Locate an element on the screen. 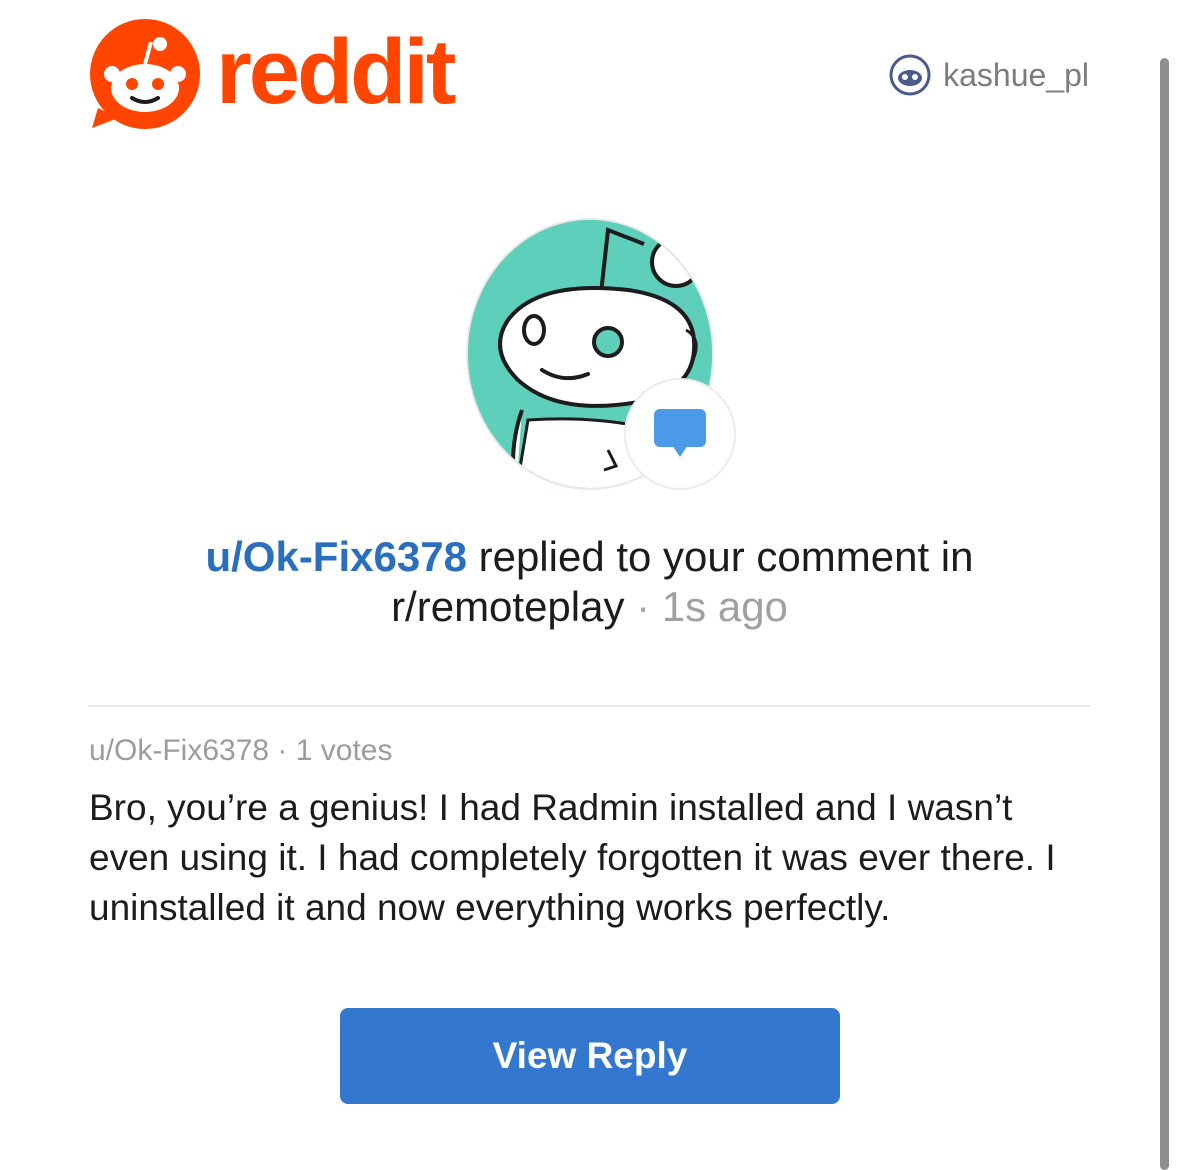 Image resolution: width=1179 pixels, height=1170 pixels. replier-username-link: u/Ok-Fix6378 is located at coordinates (335, 556).